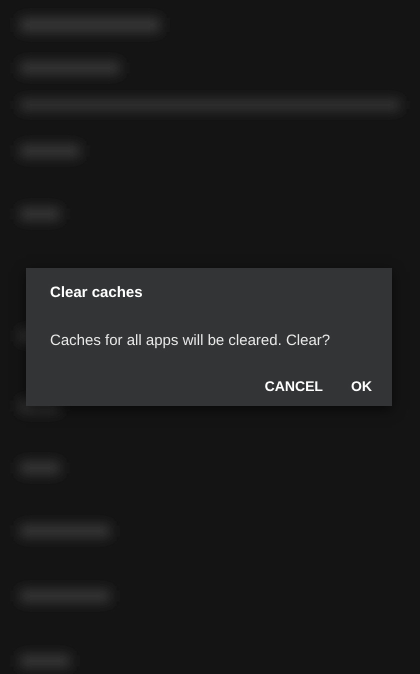 Image resolution: width=420 pixels, height=674 pixels. What do you see at coordinates (293, 386) in the screenshot?
I see `dialog-button: CANCEL` at bounding box center [293, 386].